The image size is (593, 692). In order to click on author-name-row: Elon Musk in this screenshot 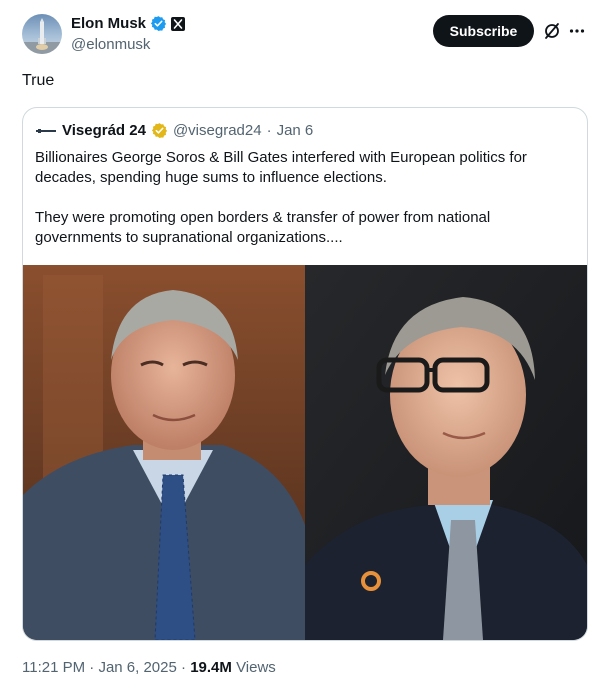, I will do `click(128, 23)`.